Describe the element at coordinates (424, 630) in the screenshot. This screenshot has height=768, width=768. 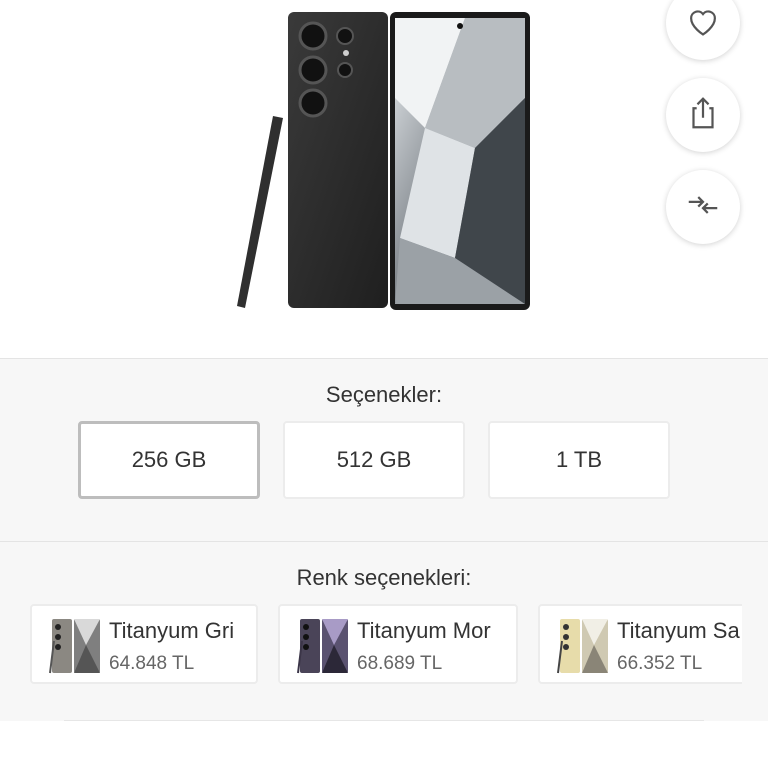
I see `color-name: Titanyum Mor` at that location.